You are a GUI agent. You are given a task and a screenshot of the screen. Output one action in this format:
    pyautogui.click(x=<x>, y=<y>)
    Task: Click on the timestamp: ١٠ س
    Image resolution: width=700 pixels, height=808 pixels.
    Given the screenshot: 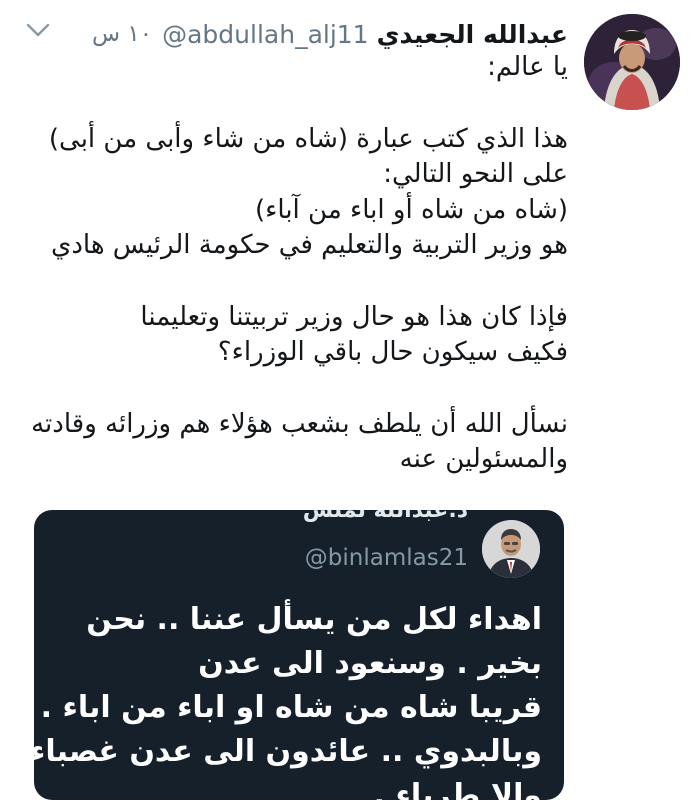 What is the action you would take?
    pyautogui.click(x=122, y=34)
    